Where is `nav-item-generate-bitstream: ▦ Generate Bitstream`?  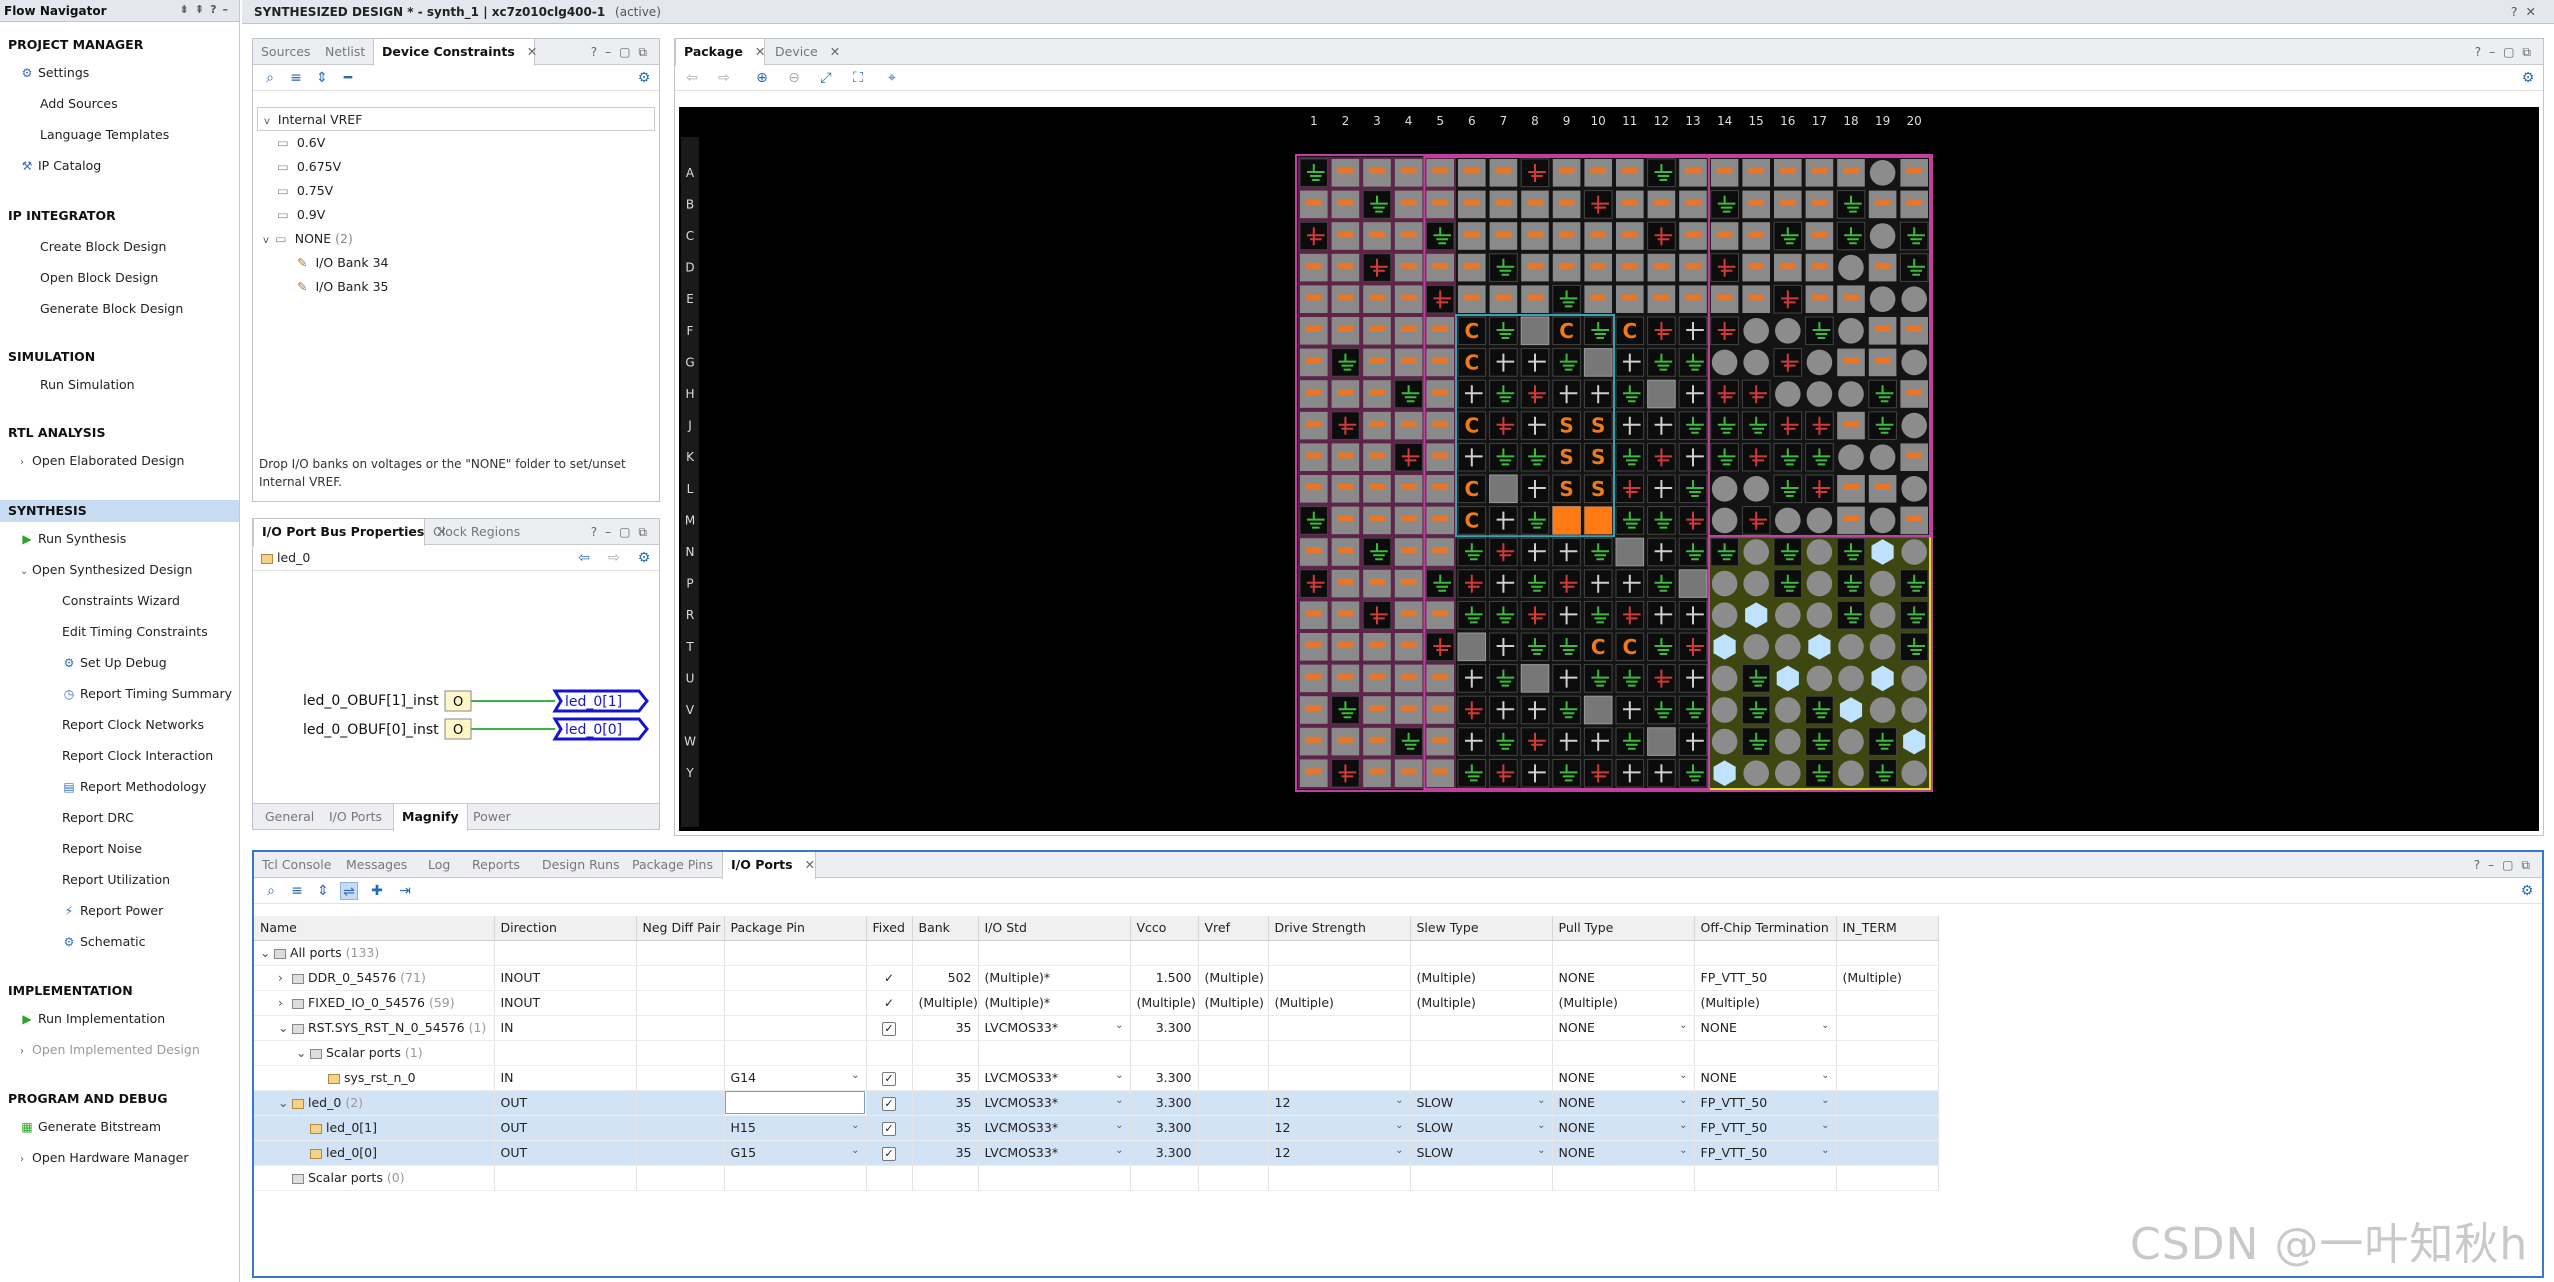
nav-item-generate-bitstream: ▦ Generate Bitstream is located at coordinates (119, 1127).